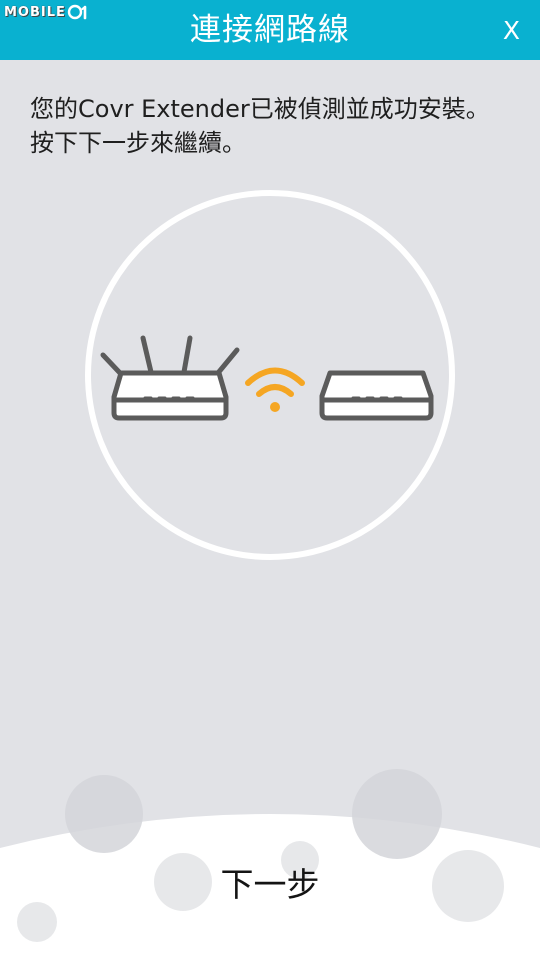 Image resolution: width=540 pixels, height=960 pixels. I want to click on instruction-text: 您的Covr Extender已被偵測並成功安裝。按下下一步來繼續。, so click(260, 126).